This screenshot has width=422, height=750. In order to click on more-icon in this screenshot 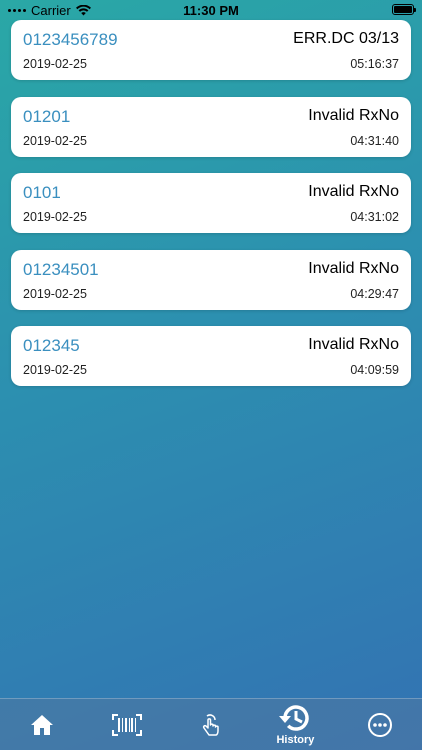, I will do `click(379, 724)`.